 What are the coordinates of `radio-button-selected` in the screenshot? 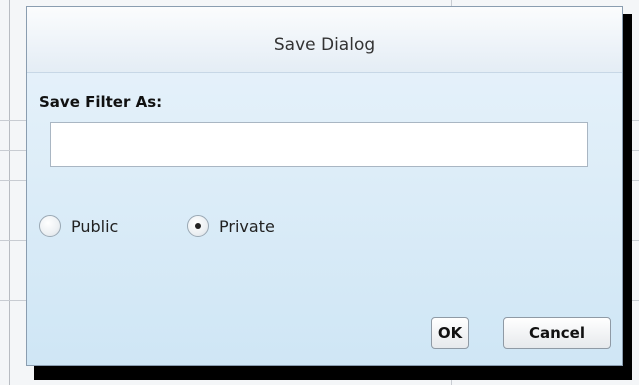 It's located at (198, 226).